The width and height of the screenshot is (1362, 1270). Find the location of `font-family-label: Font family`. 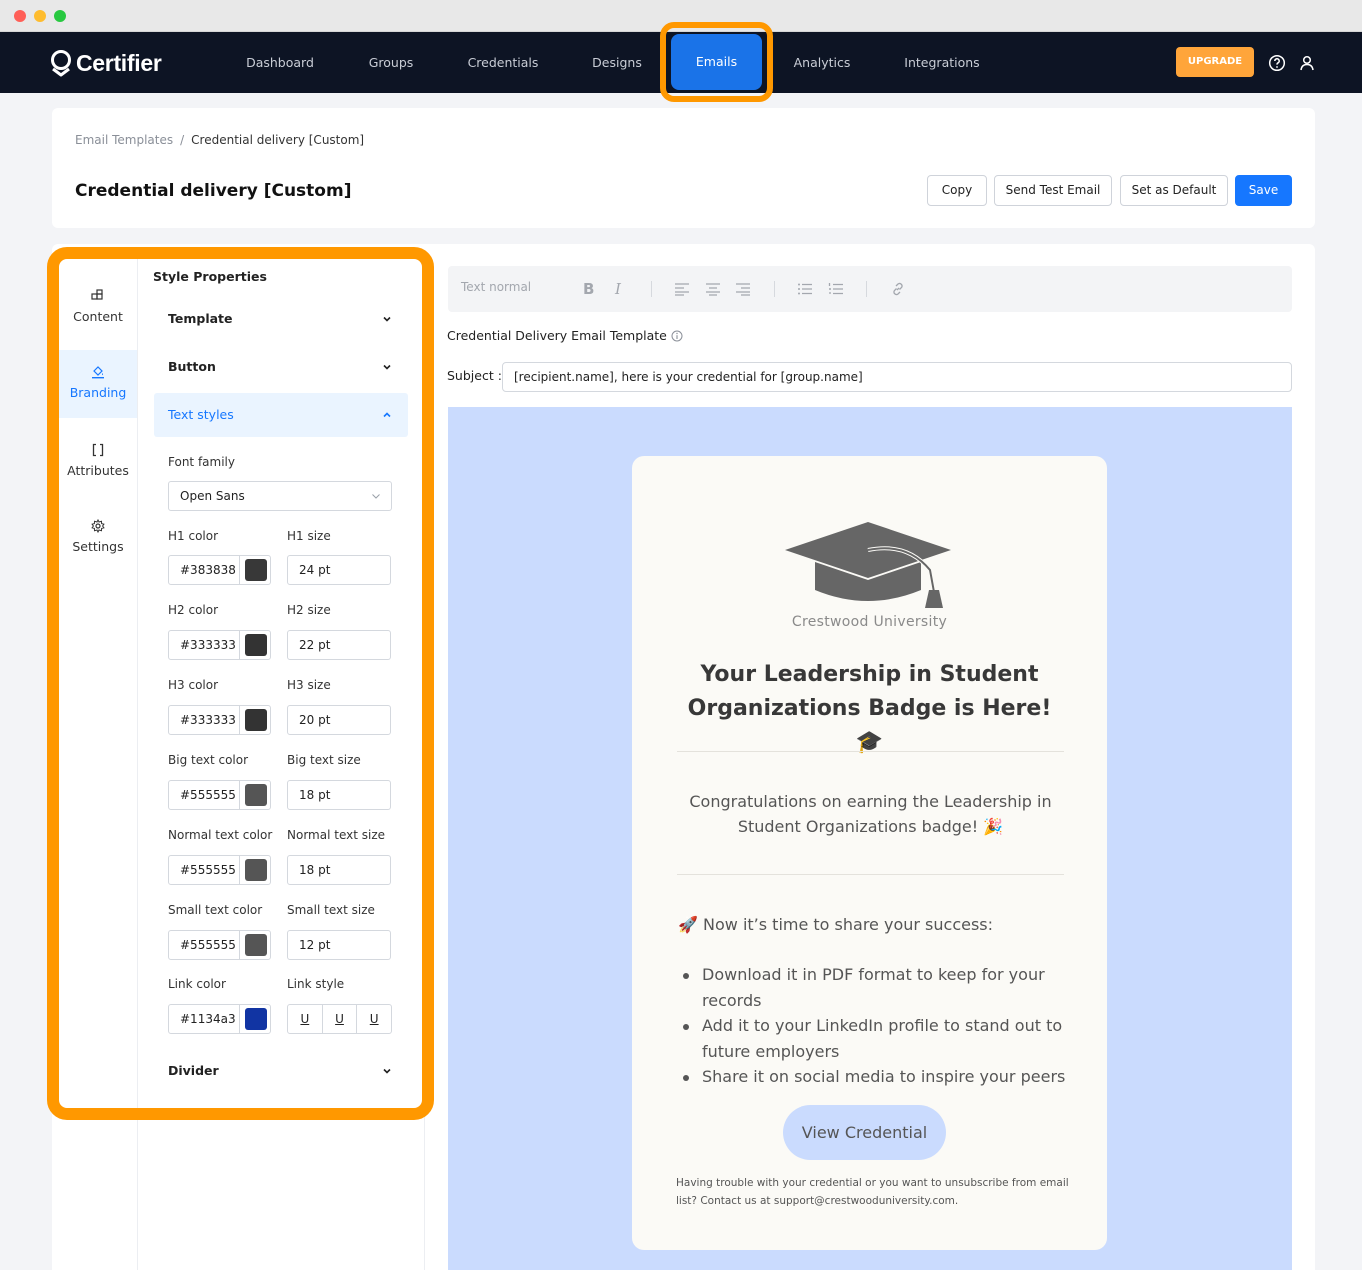

font-family-label: Font family is located at coordinates (201, 462).